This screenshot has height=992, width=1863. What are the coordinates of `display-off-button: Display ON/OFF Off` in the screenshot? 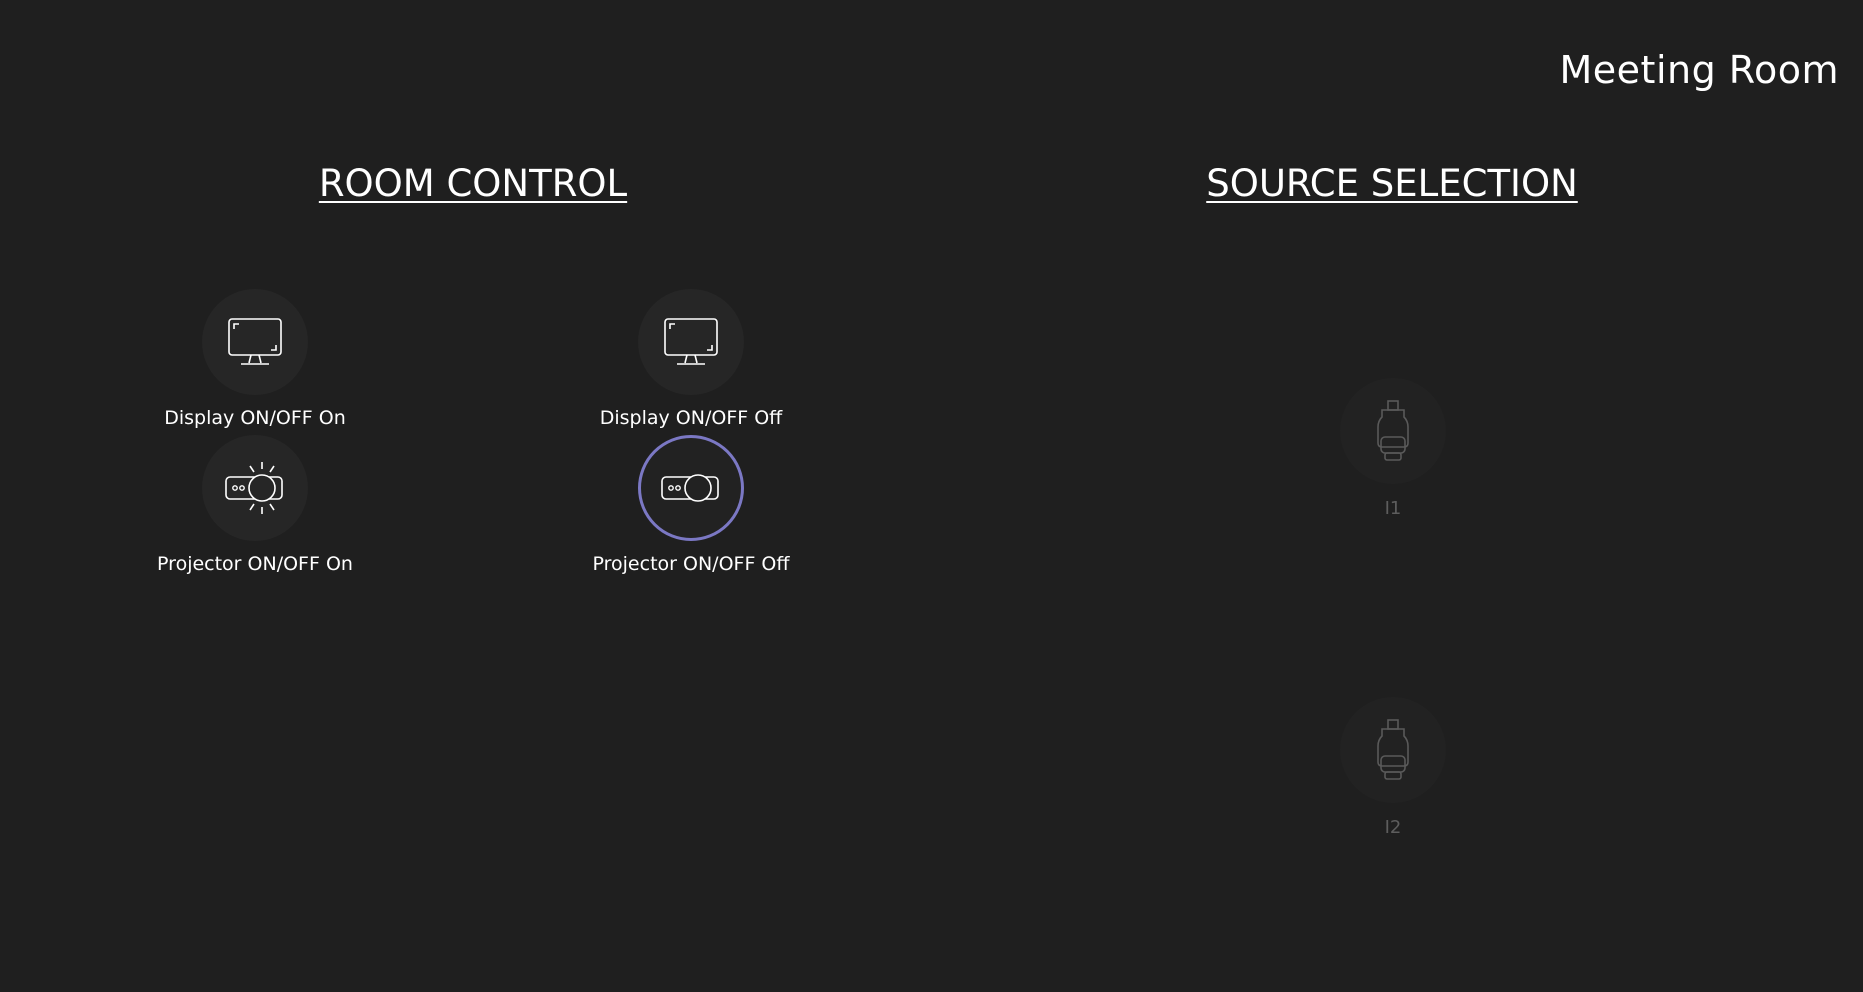 It's located at (691, 359).